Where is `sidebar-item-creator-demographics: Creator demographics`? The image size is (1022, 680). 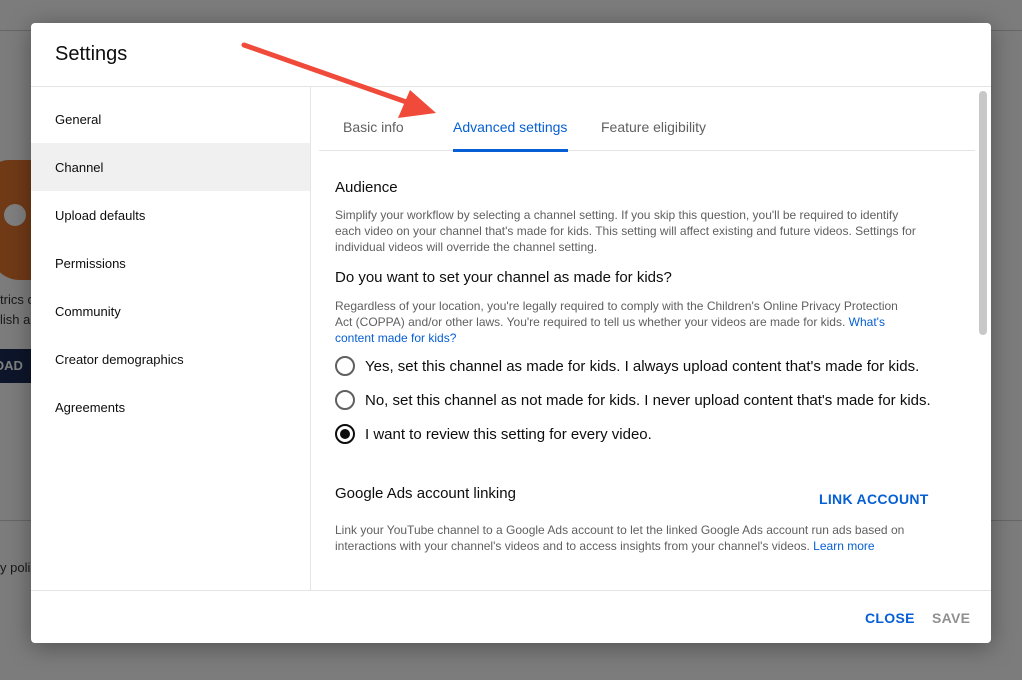
sidebar-item-creator-demographics: Creator demographics is located at coordinates (170, 359).